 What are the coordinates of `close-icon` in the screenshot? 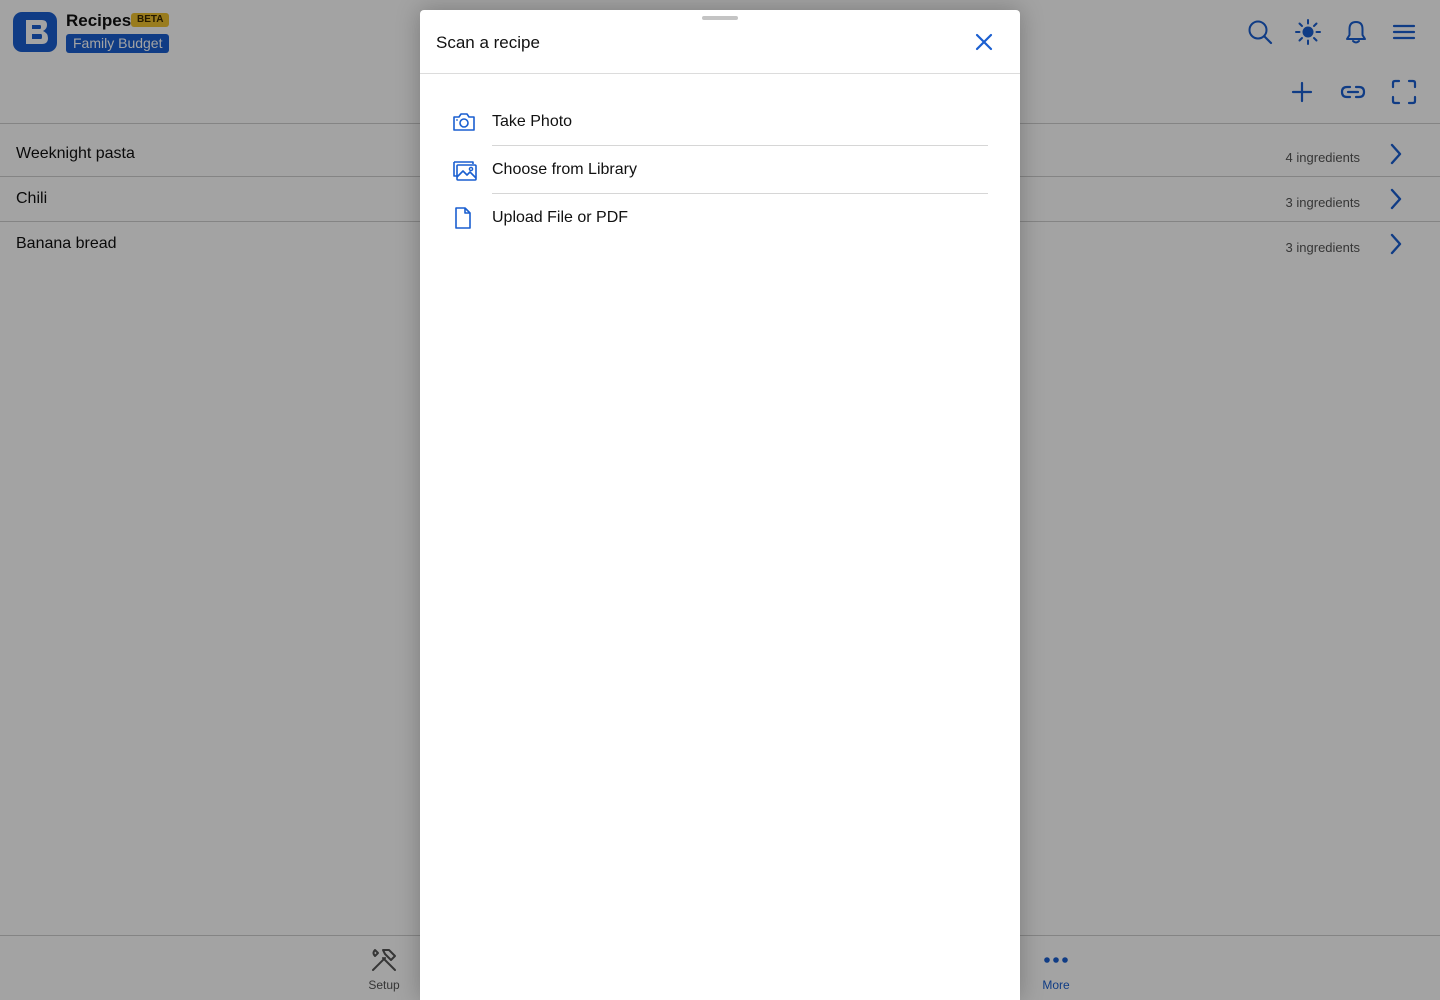 It's located at (984, 42).